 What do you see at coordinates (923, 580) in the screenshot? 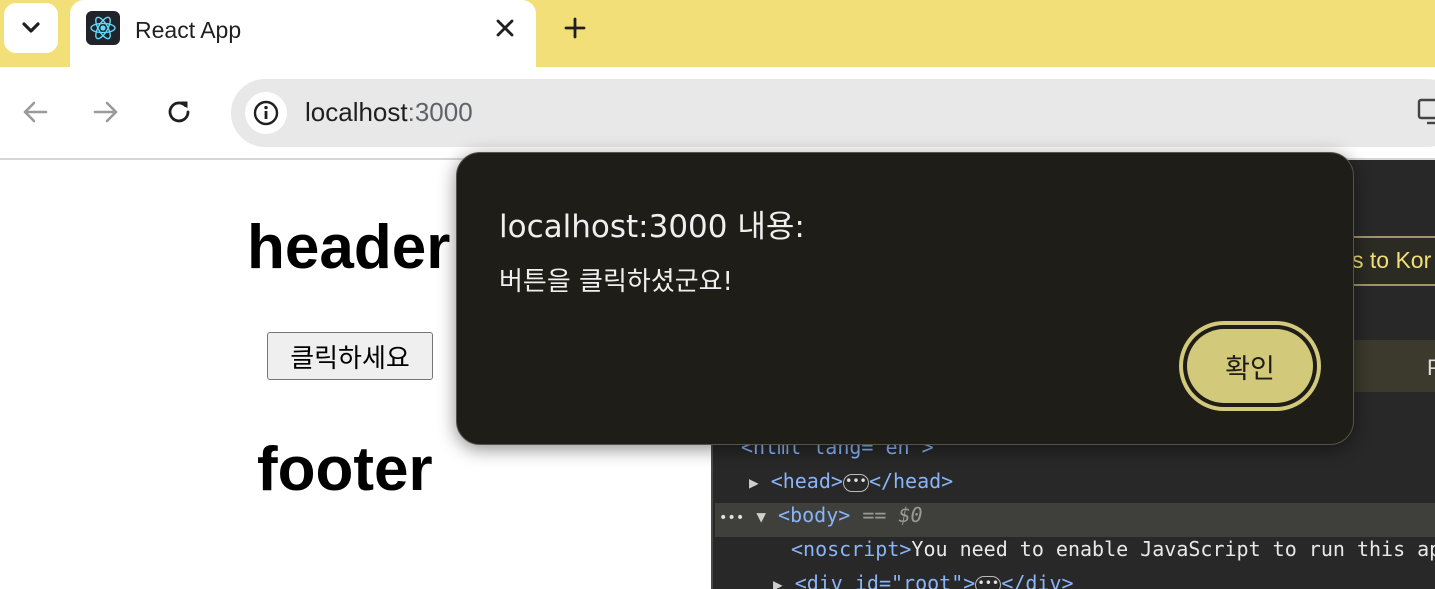
I see `dom-node-root-div: ▶ <div id="root"> ••• </div>` at bounding box center [923, 580].